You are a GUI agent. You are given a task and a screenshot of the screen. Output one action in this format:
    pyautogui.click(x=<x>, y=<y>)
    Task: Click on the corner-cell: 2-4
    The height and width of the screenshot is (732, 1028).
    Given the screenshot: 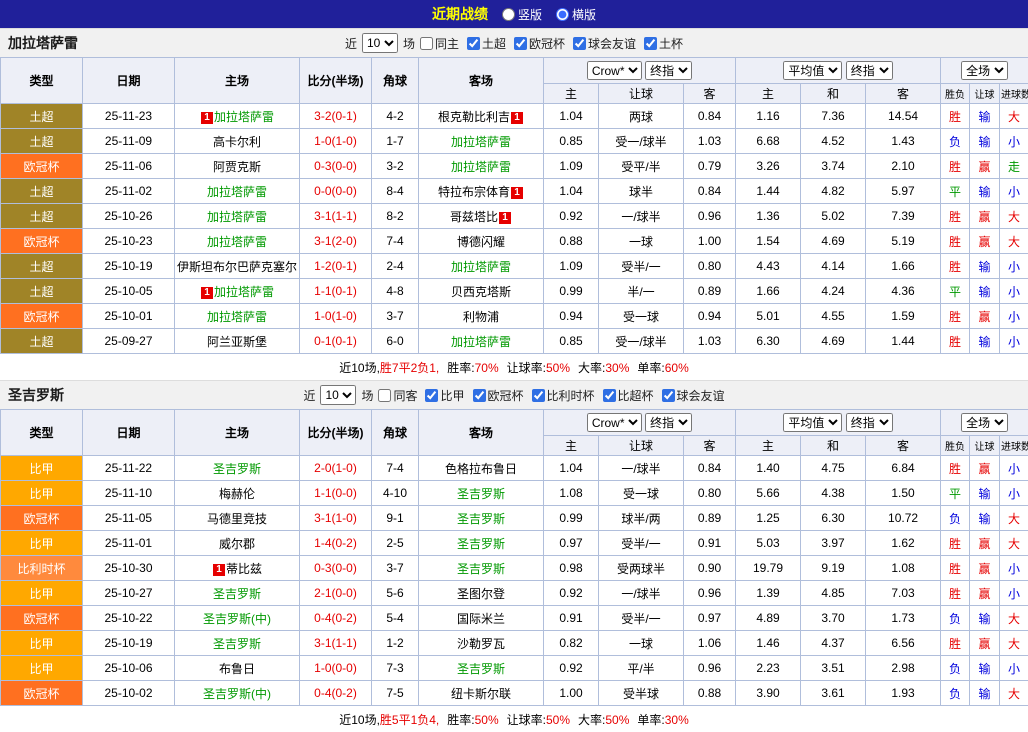 What is the action you would take?
    pyautogui.click(x=395, y=266)
    